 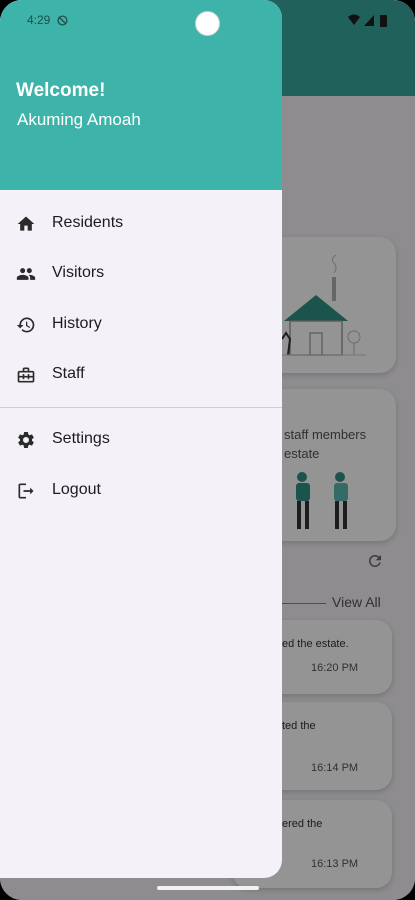 I want to click on user-name: Akuming Amoah, so click(x=79, y=119).